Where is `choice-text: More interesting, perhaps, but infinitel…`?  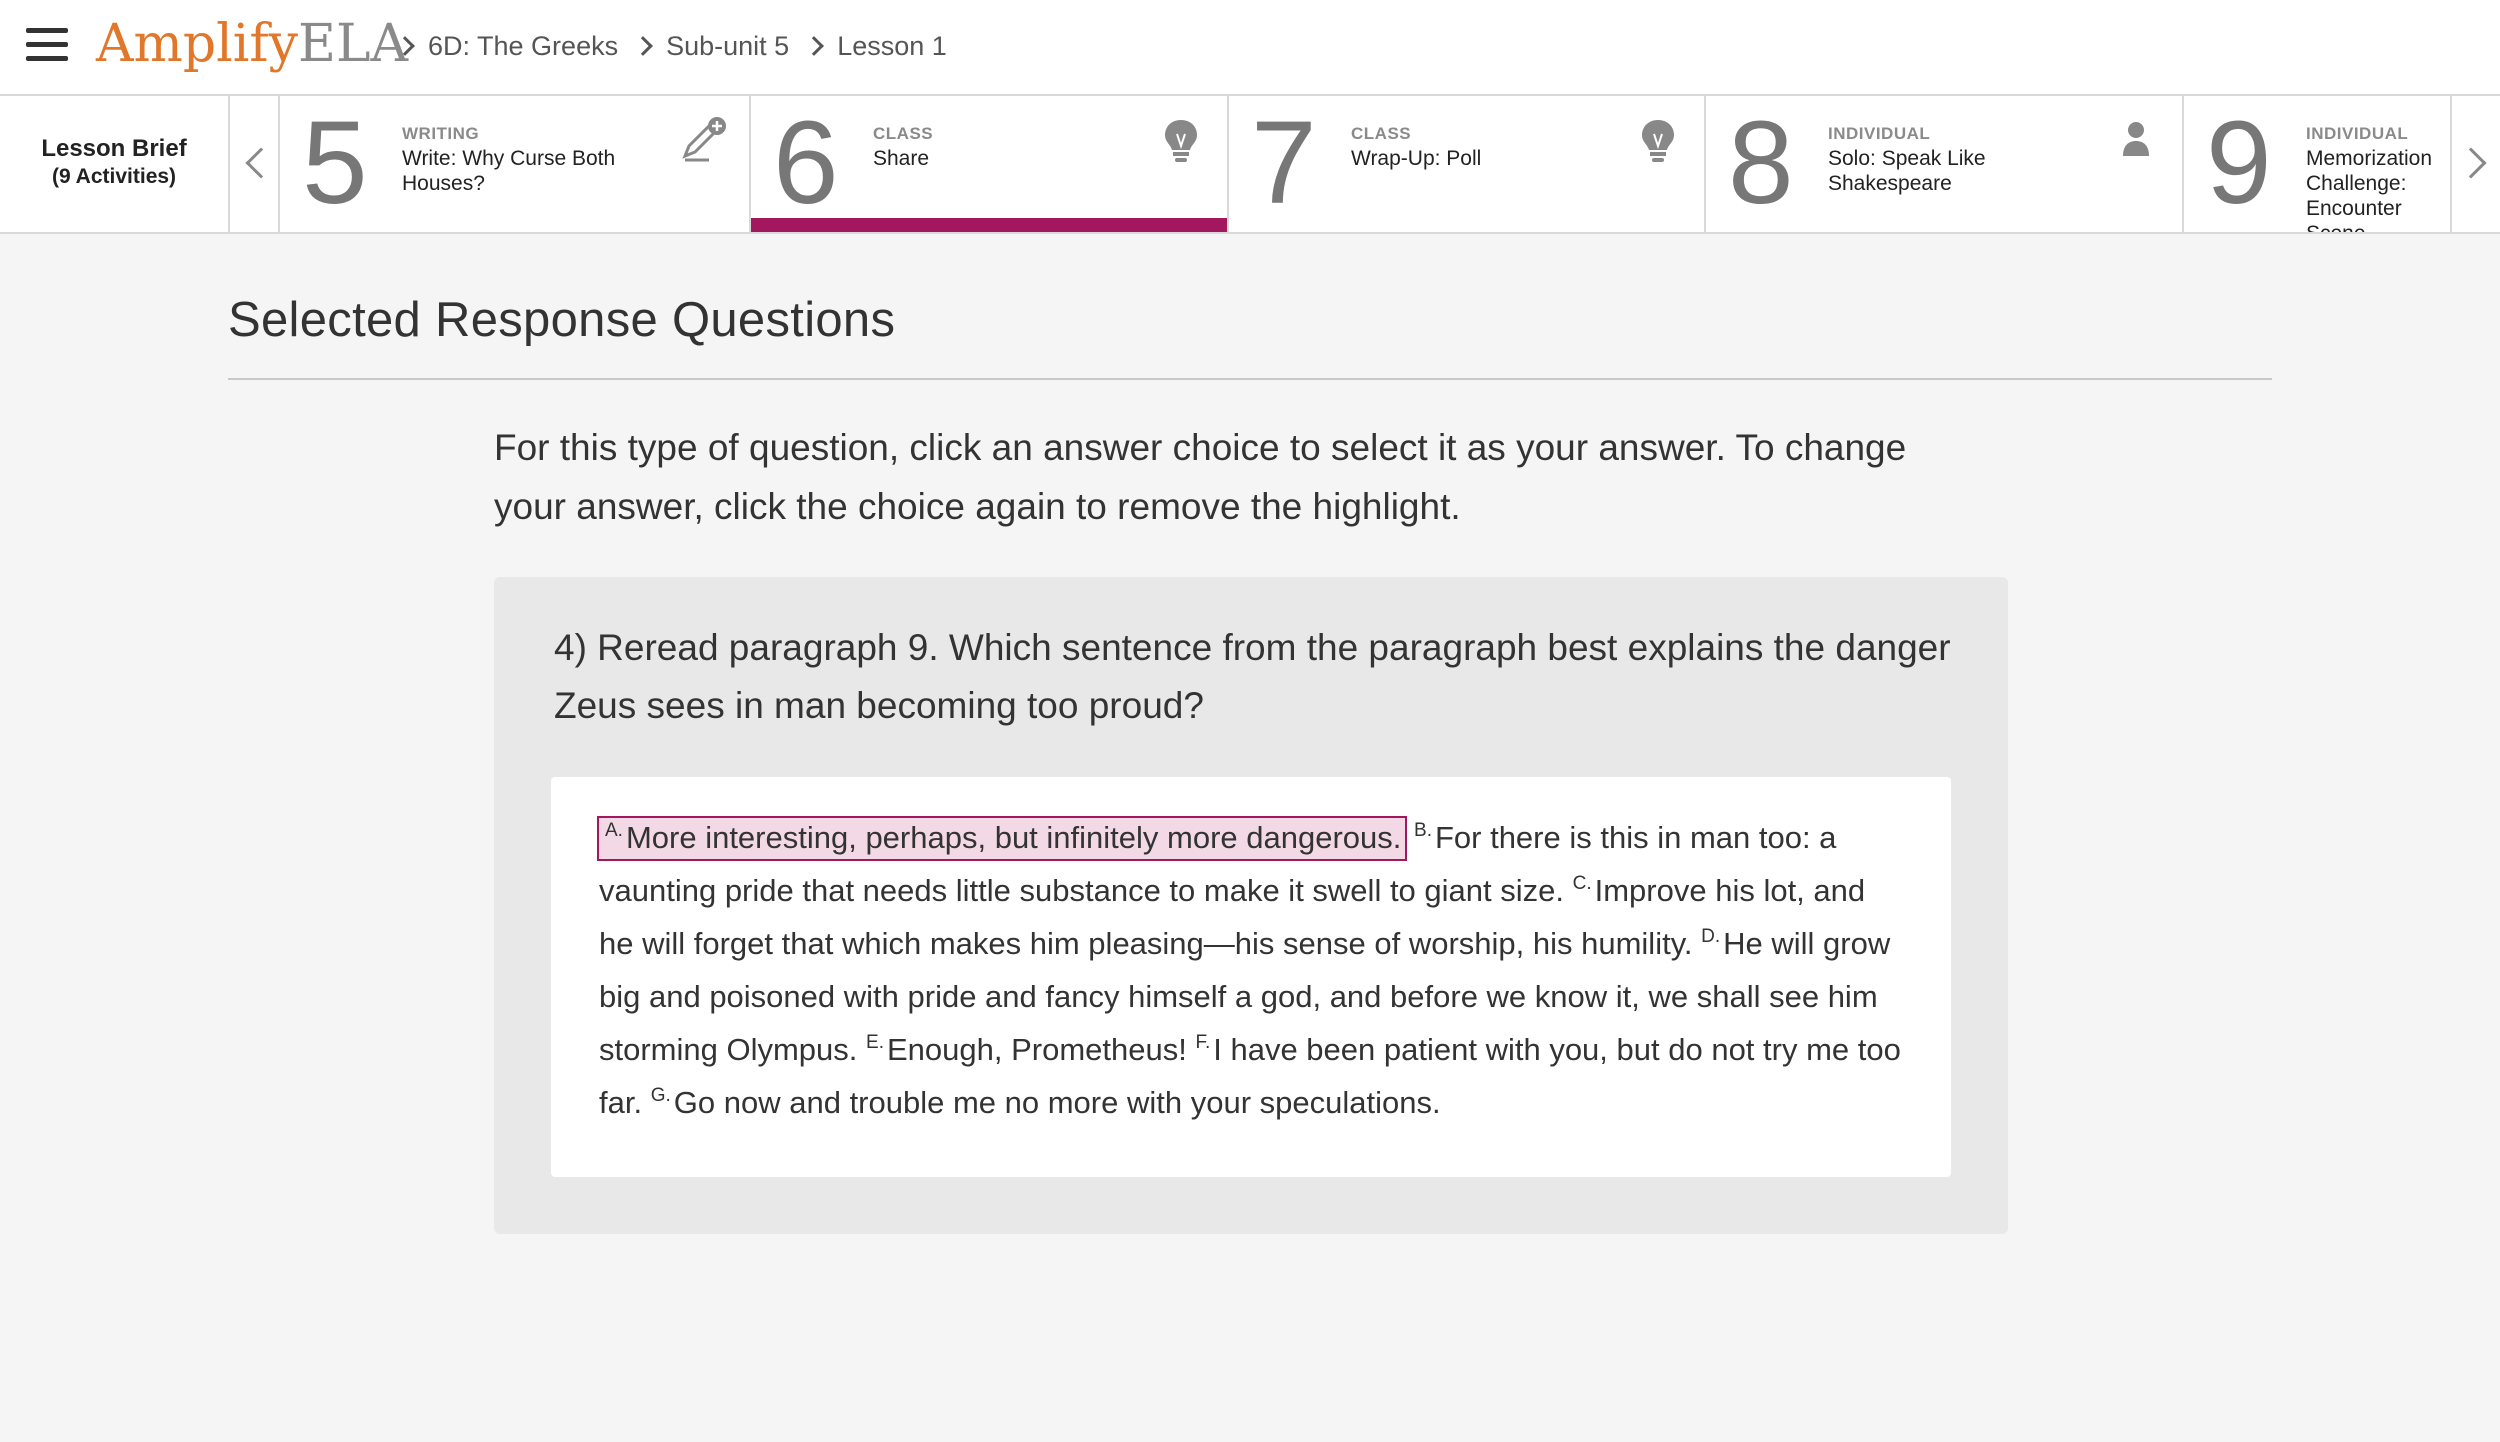 choice-text: More interesting, perhaps, but infinitel… is located at coordinates (1013, 837).